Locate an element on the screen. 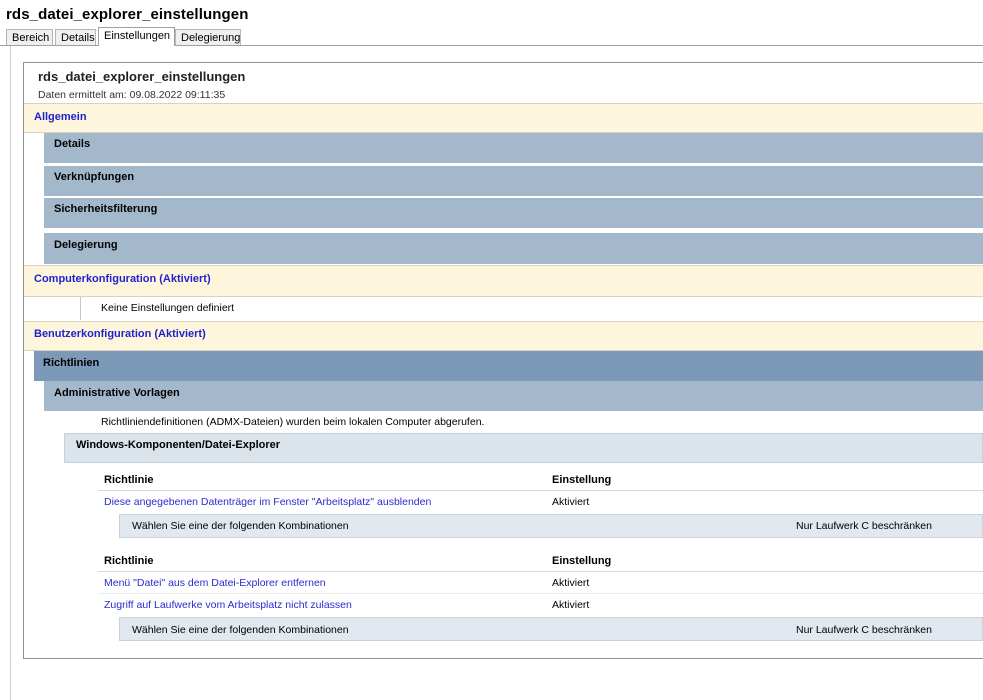 This screenshot has width=983, height=700. bar-windows-komponenten-label: Windows-Komponenten/Datei-Explorer is located at coordinates (178, 445).